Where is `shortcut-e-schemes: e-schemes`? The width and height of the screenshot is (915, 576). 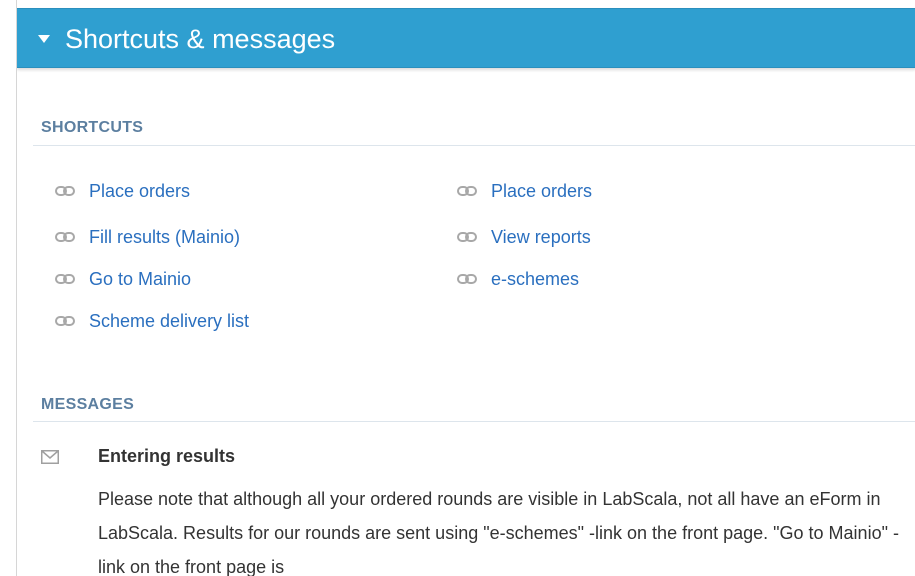 shortcut-e-schemes: e-schemes is located at coordinates (518, 279).